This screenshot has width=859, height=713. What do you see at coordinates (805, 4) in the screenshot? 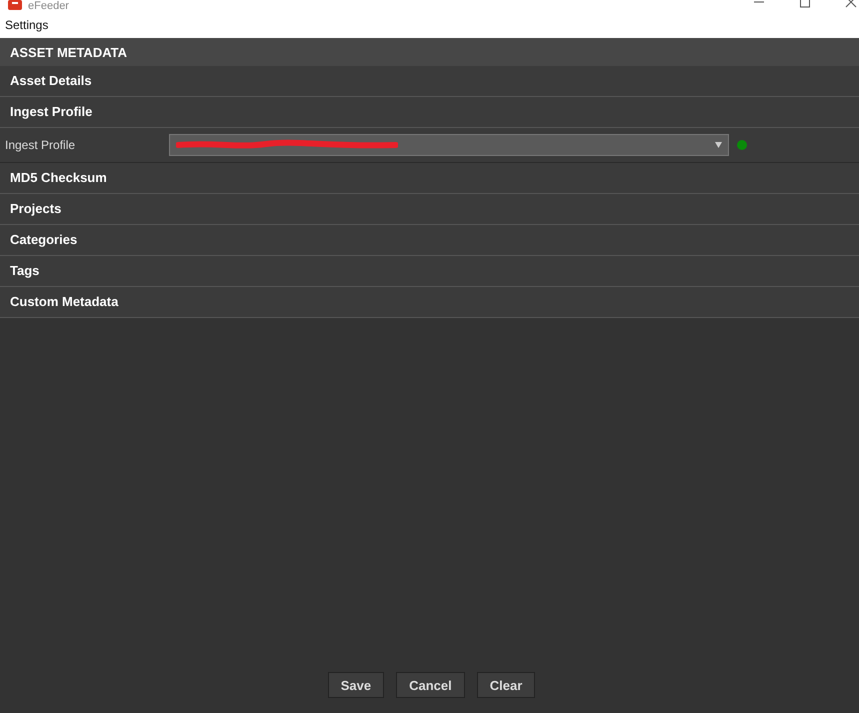
I see `maximize-icon` at bounding box center [805, 4].